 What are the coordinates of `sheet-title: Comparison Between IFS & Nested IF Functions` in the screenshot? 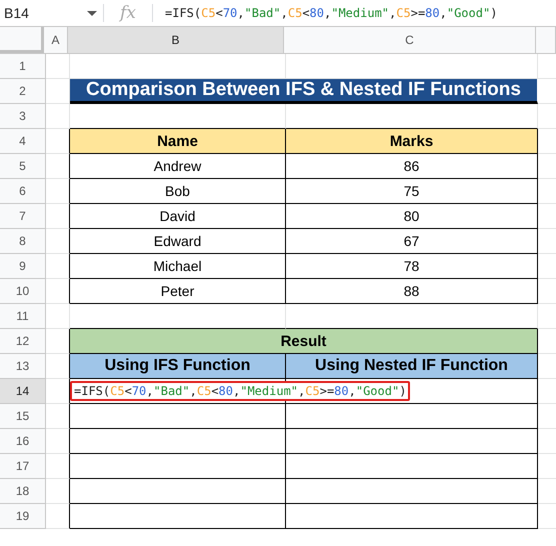 It's located at (304, 91).